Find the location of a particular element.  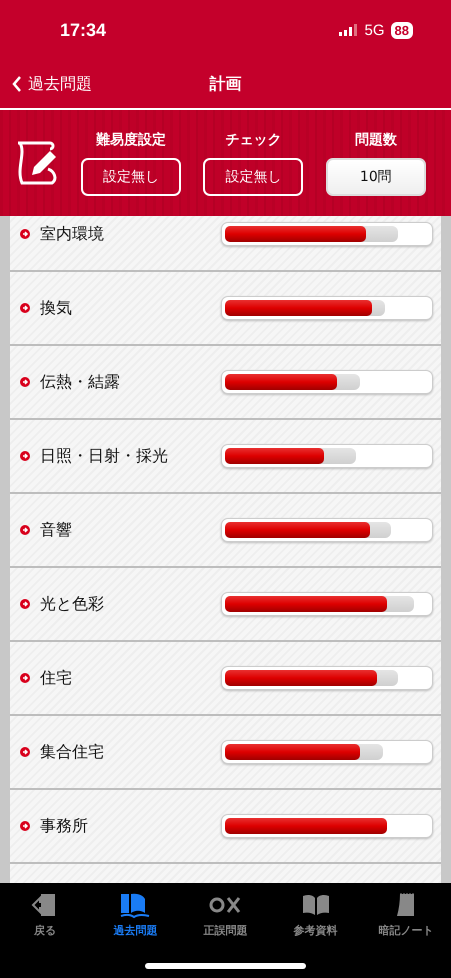

tab-item: 暗記ノート is located at coordinates (405, 914).